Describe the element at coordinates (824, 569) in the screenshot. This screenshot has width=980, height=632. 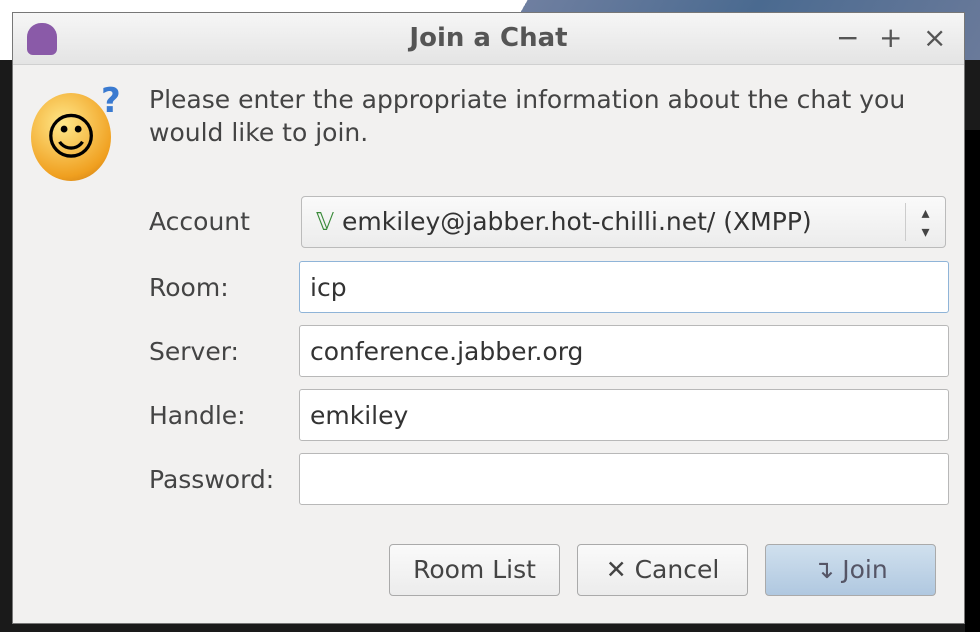
I see `join-icon: ↴` at that location.